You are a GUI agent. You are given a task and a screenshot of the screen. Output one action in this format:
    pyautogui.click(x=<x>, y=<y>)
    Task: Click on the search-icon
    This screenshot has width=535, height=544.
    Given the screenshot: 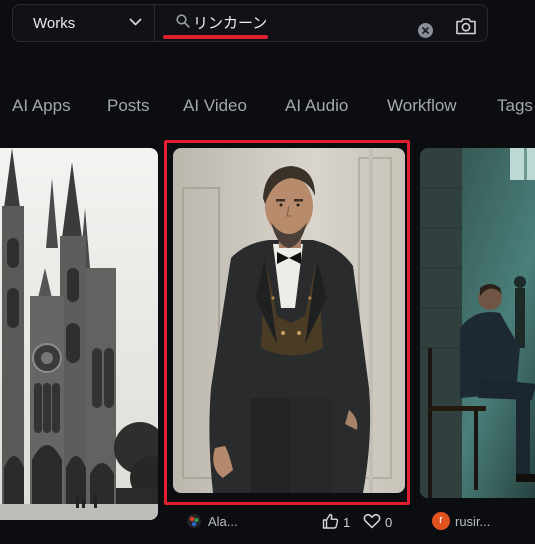 What is the action you would take?
    pyautogui.click(x=183, y=21)
    